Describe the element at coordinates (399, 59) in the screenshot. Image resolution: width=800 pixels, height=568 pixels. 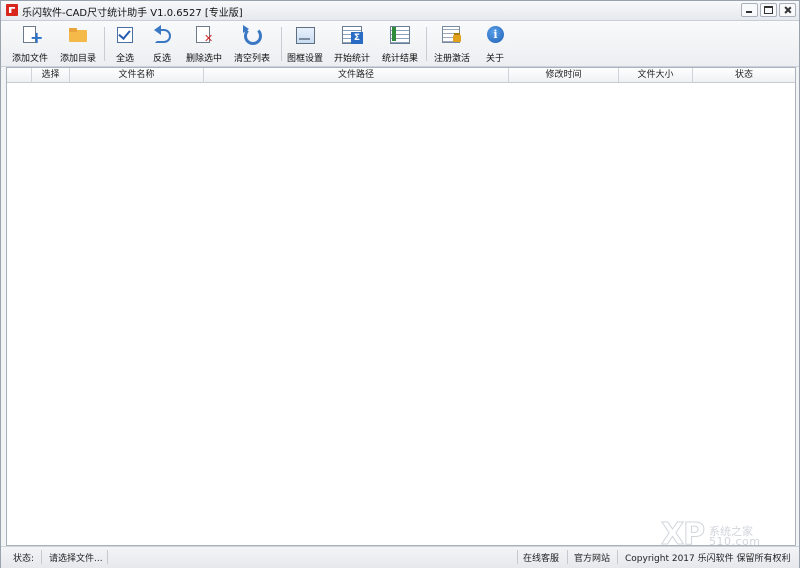
I see `stats-result-label: 统计结果` at that location.